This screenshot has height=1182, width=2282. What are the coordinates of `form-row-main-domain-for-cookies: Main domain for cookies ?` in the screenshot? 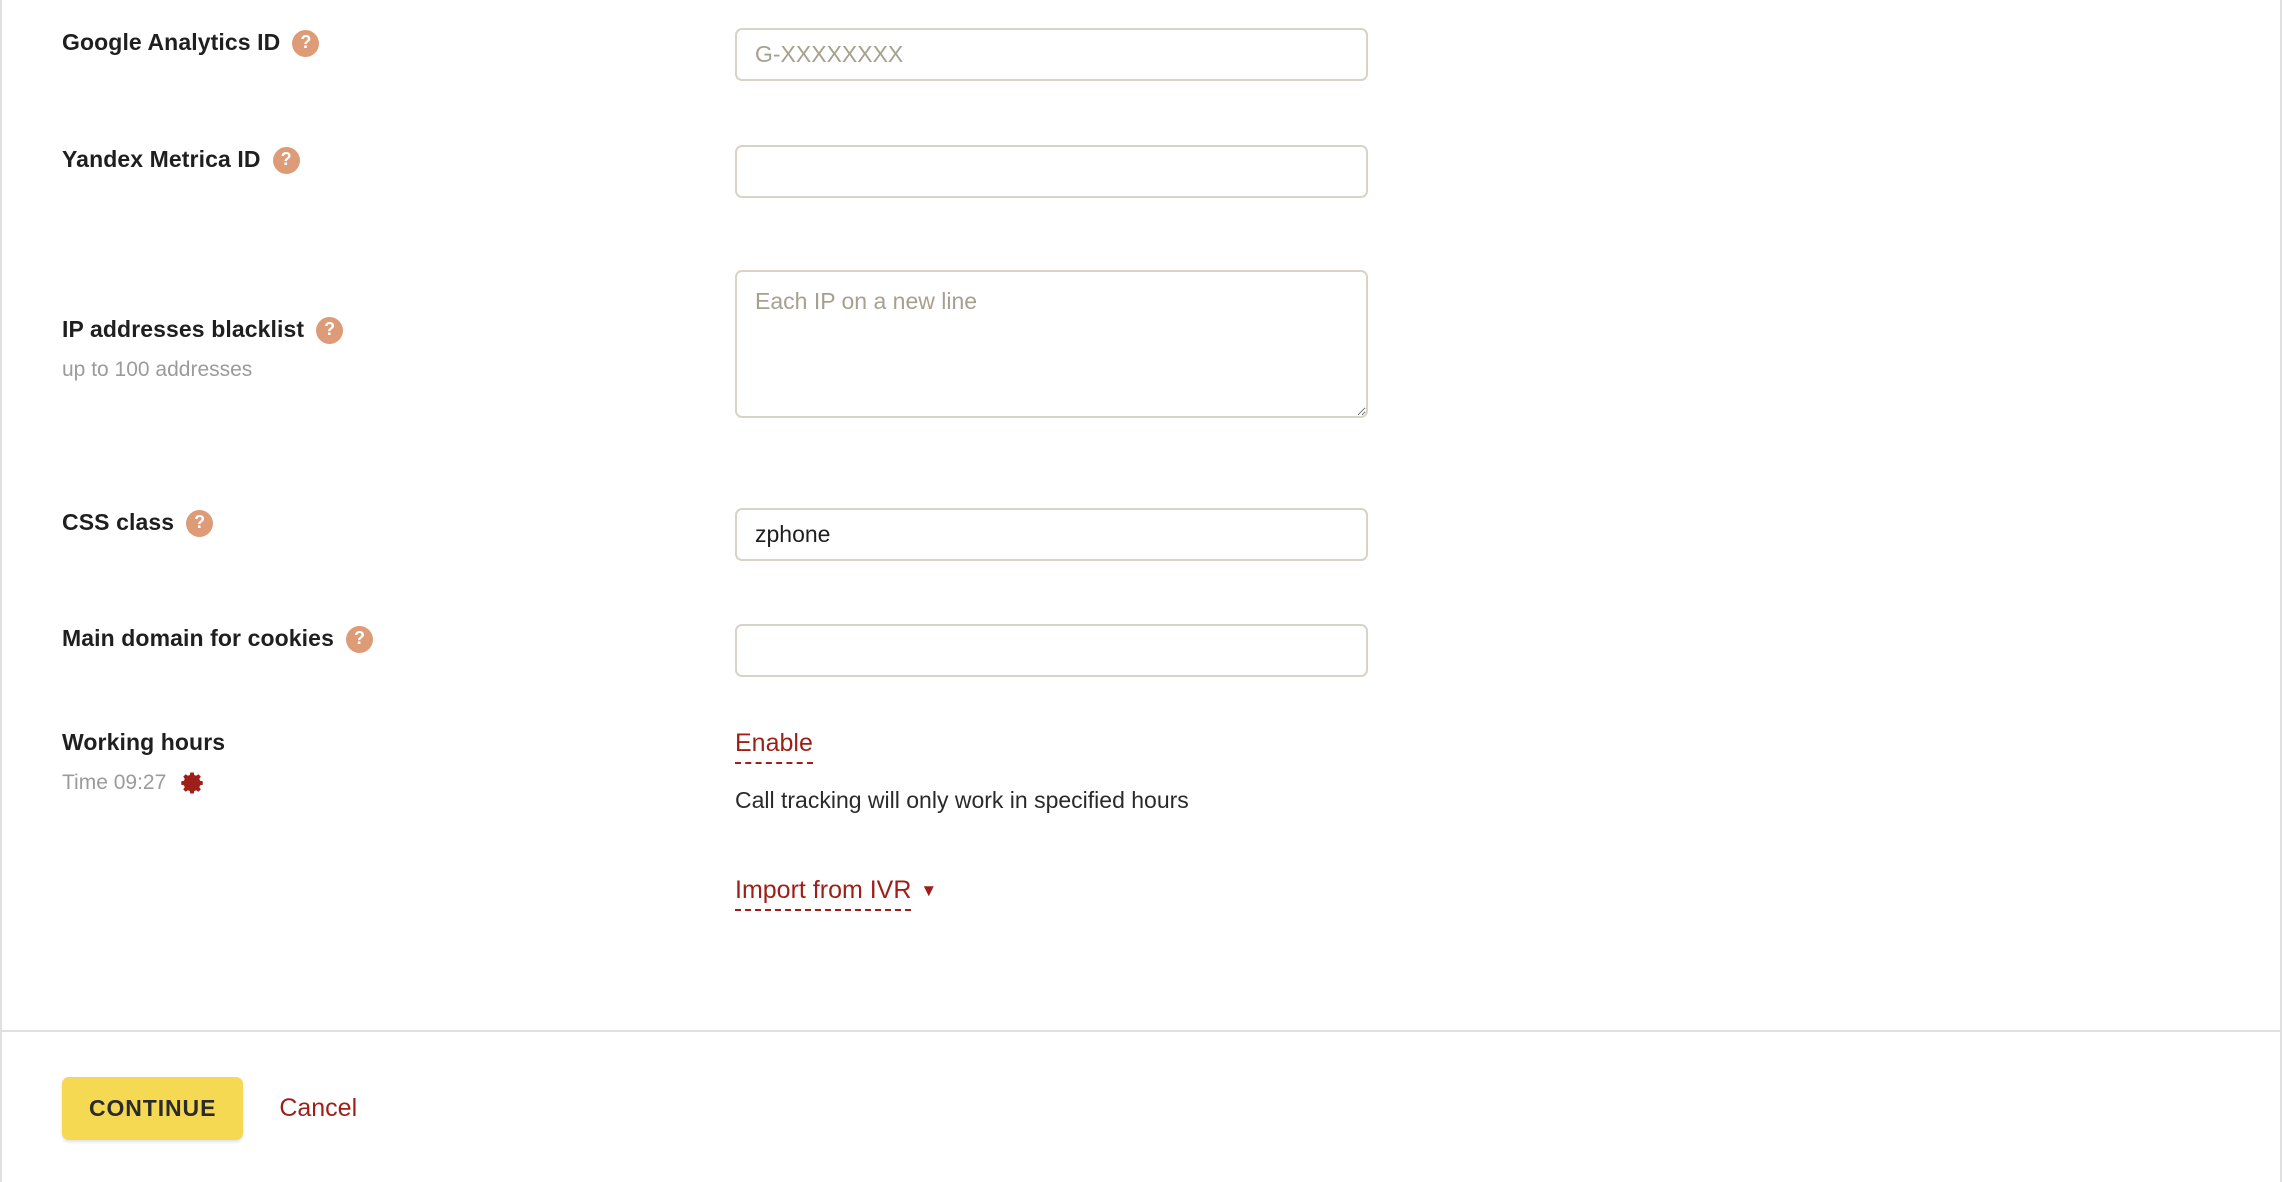 It's located at (1141, 650).